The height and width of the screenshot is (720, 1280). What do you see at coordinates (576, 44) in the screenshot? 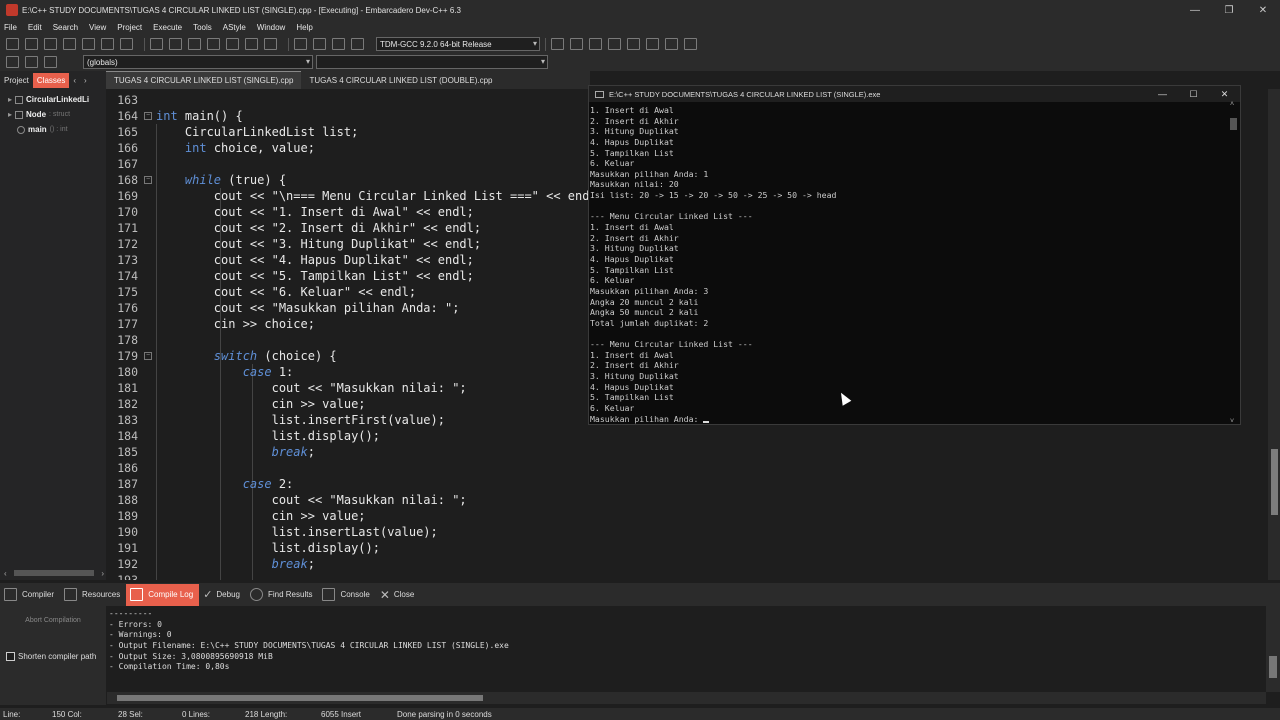
I see `run-icon` at bounding box center [576, 44].